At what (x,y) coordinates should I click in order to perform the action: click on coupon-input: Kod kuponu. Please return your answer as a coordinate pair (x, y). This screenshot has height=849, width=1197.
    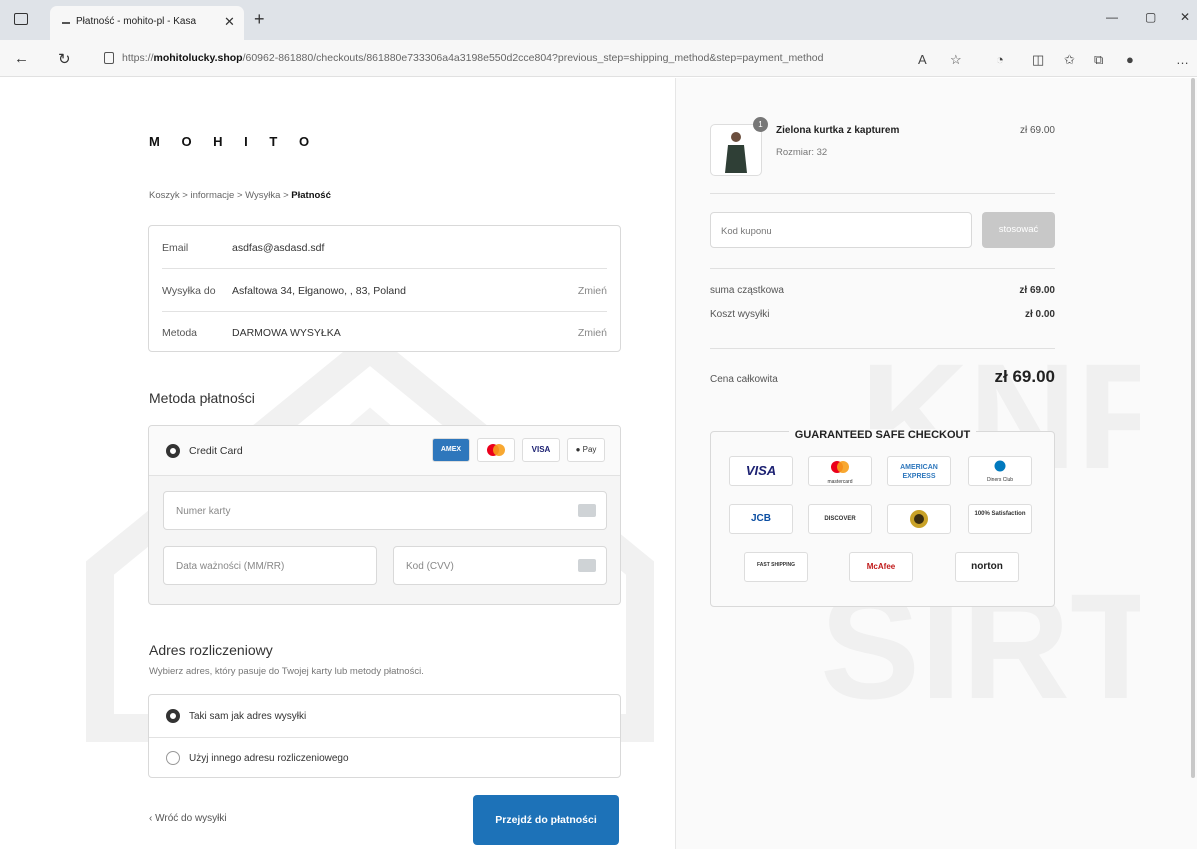
    Looking at the image, I should click on (841, 230).